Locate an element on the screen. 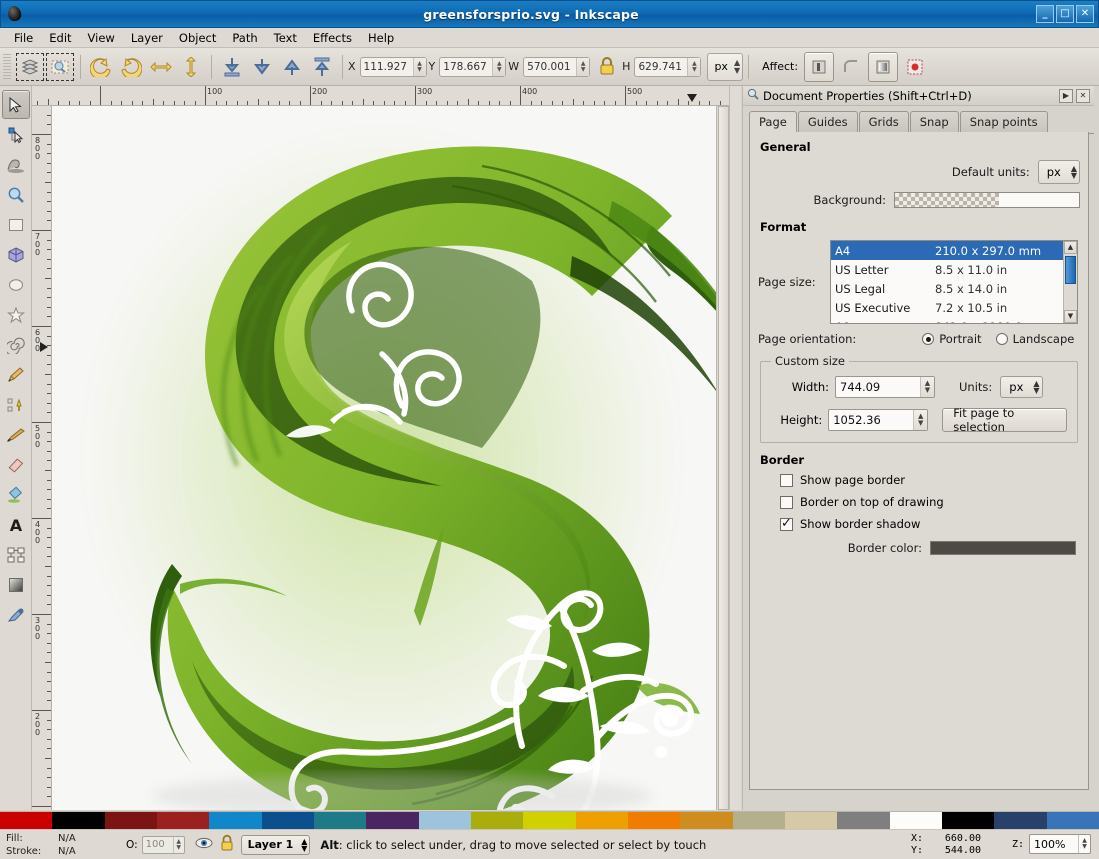 The width and height of the screenshot is (1099, 859). background-color-swatch is located at coordinates (987, 200).